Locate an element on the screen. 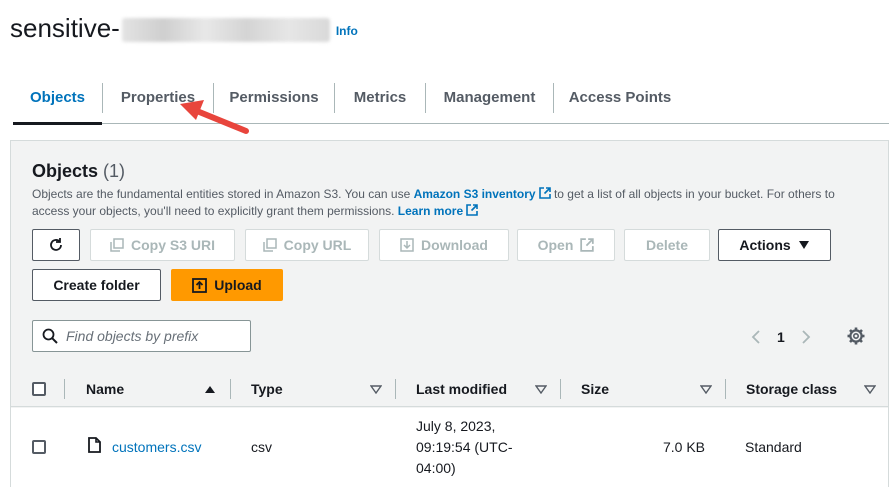 This screenshot has height=487, width=896. upload-button: Upload is located at coordinates (227, 285).